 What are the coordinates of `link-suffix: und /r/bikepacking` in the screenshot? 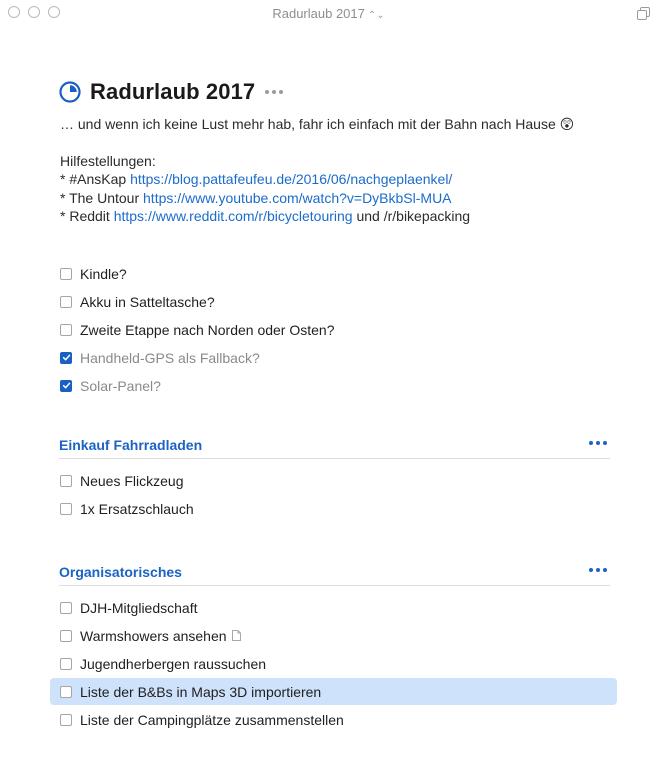 It's located at (411, 216).